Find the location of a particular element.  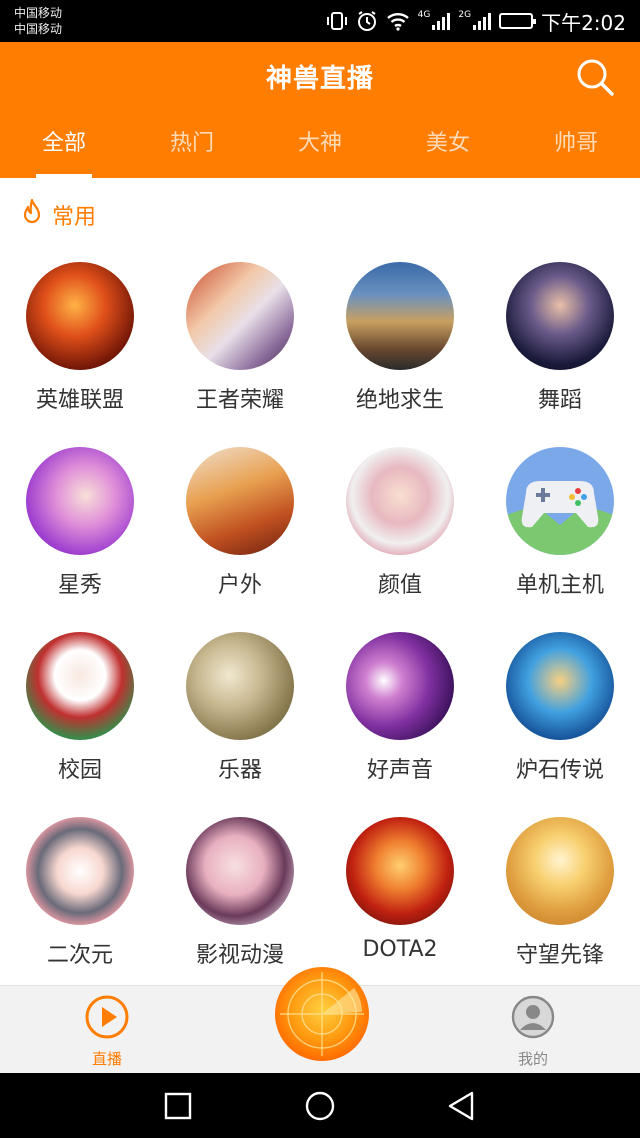

category-lol: 英雄联盟 is located at coordinates (80, 354).